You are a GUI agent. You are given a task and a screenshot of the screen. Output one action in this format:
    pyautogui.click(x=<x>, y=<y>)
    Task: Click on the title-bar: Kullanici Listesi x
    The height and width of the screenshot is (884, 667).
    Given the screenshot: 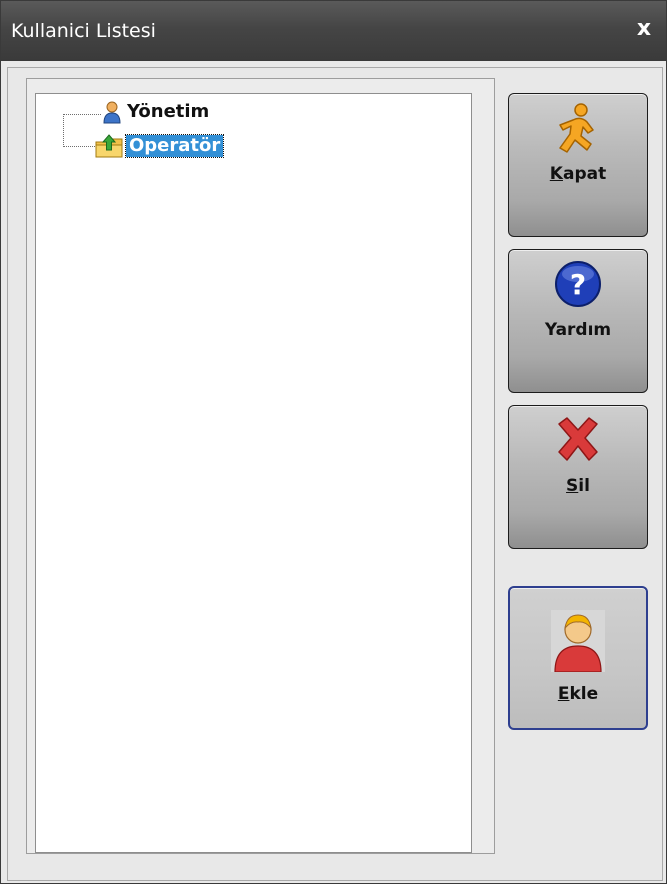 What is the action you would take?
    pyautogui.click(x=333, y=31)
    